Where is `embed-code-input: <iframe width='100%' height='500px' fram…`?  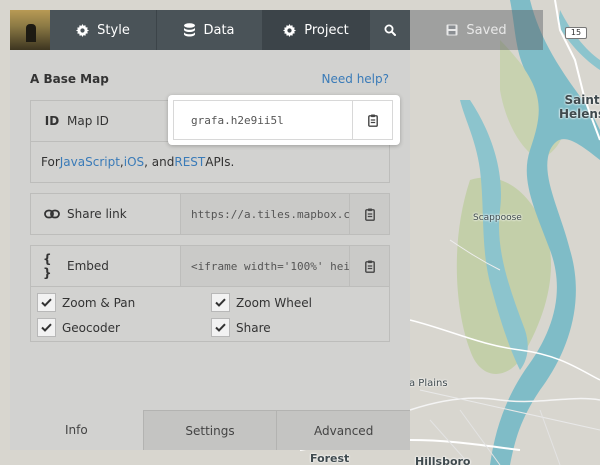
embed-code-input: <iframe width='100%' height='500px' fram… is located at coordinates (265, 266).